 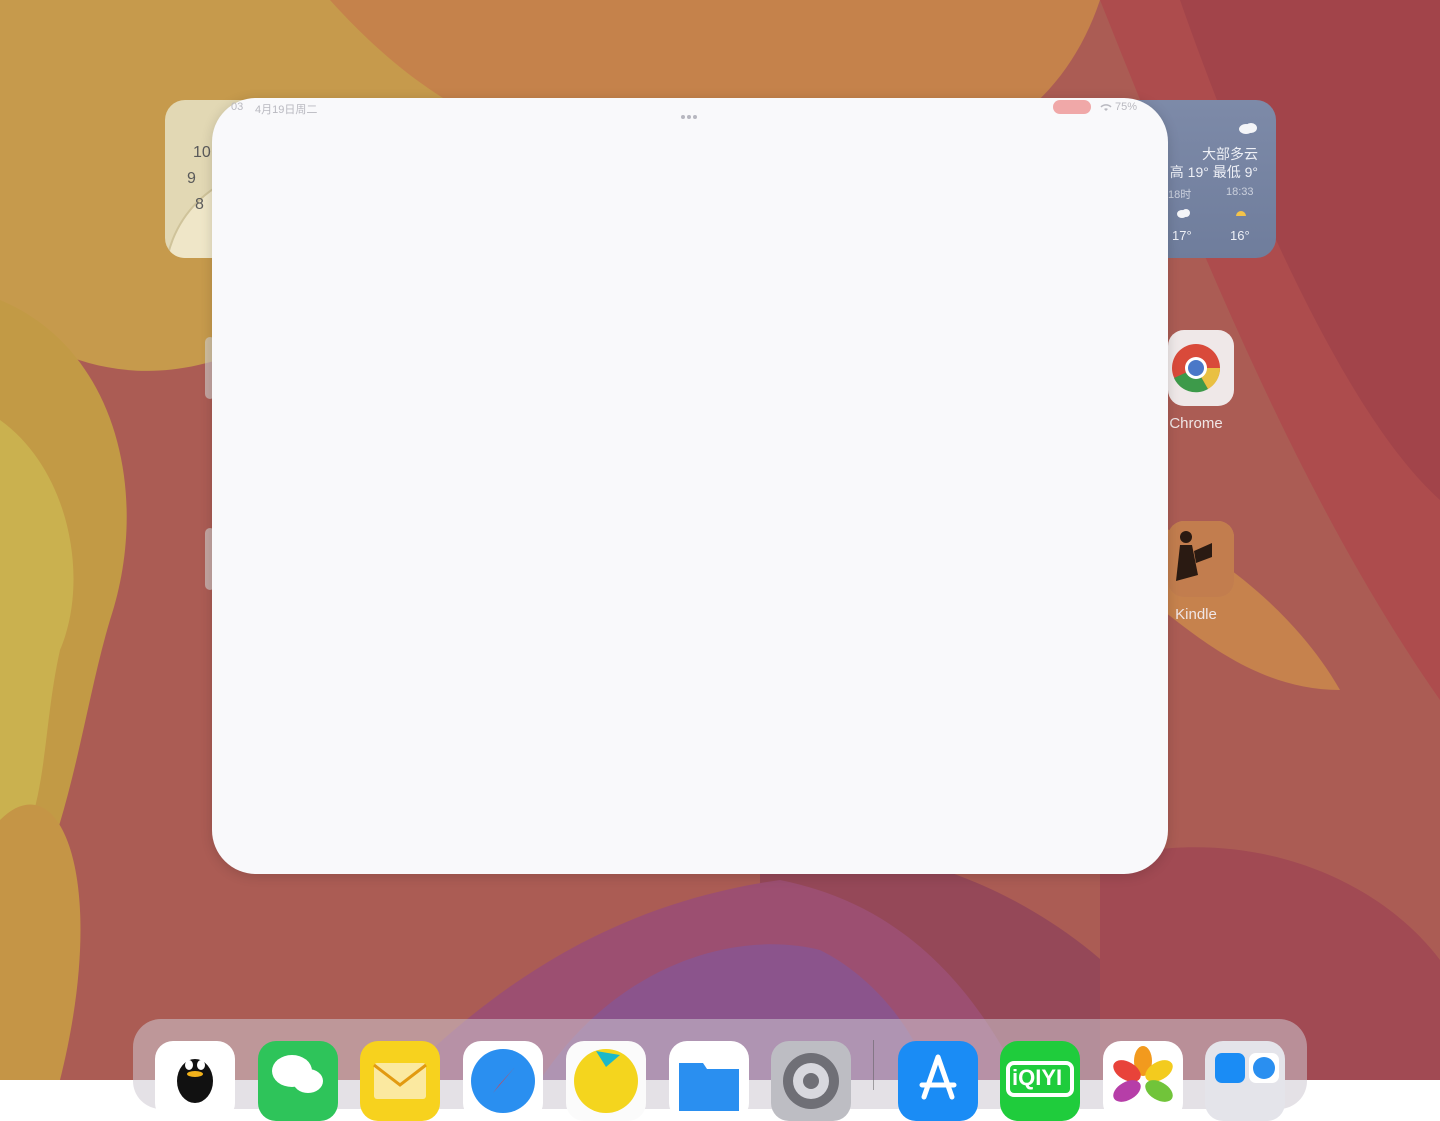 I want to click on forecast-temp-2: 16°, so click(x=1240, y=235).